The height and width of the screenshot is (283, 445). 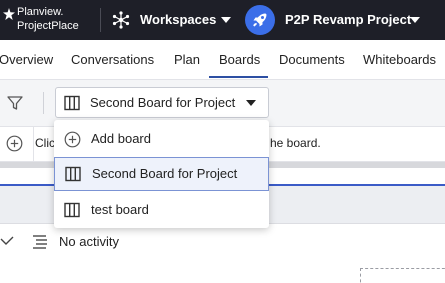 What do you see at coordinates (33, 144) in the screenshot?
I see `info-divider` at bounding box center [33, 144].